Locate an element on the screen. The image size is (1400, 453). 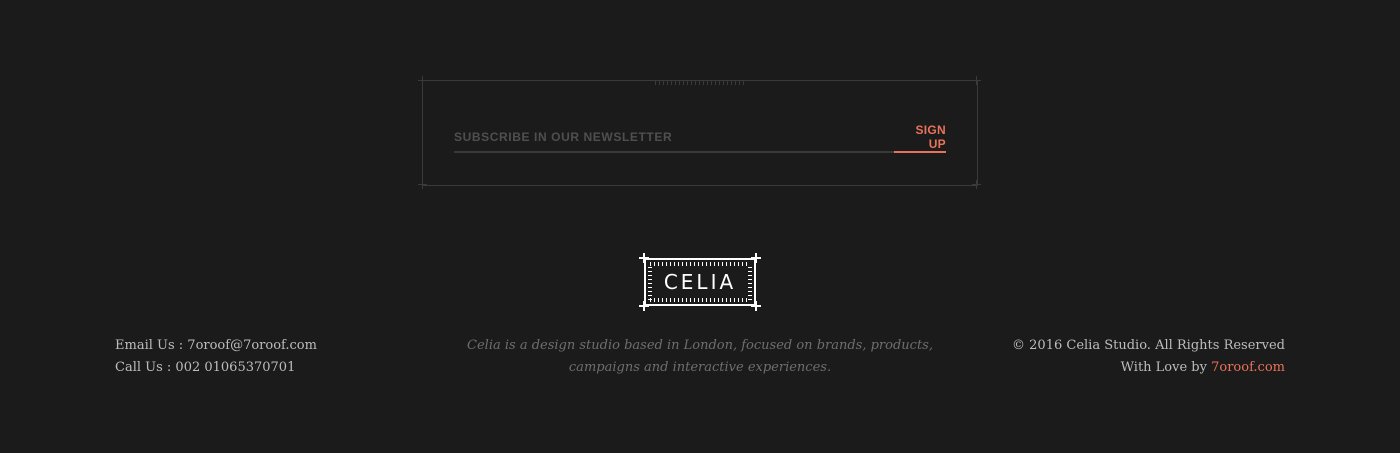
phone-label: Call Us : is located at coordinates (145, 367).